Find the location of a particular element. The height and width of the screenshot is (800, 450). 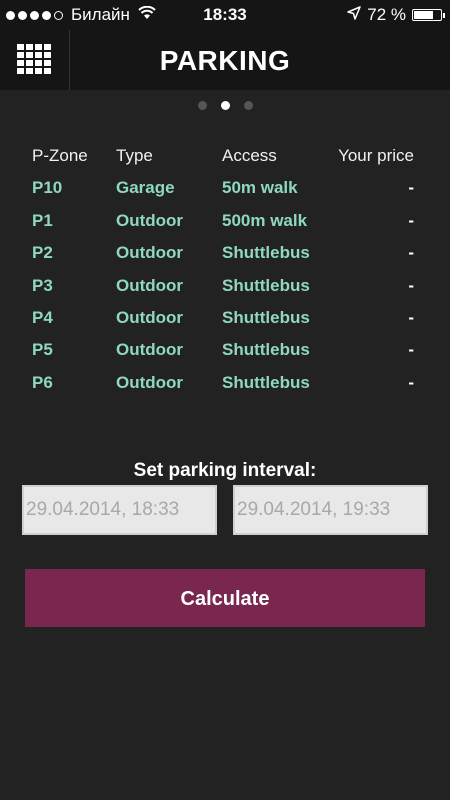

column-header-zone: P-Zone is located at coordinates (60, 155).